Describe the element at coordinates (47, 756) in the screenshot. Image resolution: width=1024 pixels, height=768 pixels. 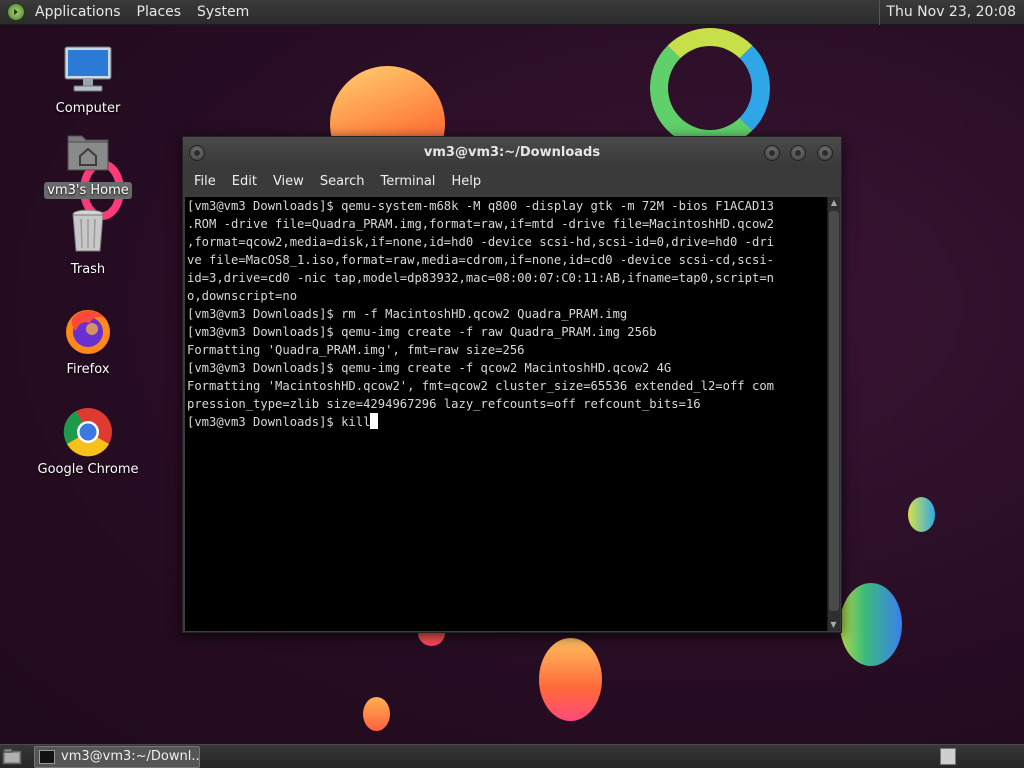
I see `terminal-icon` at that location.